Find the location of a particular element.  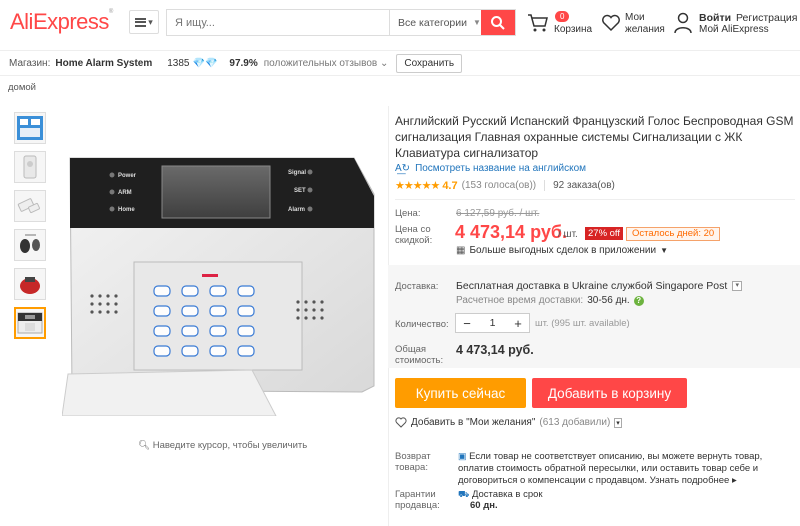

store-label: Магазин: is located at coordinates (30, 63).